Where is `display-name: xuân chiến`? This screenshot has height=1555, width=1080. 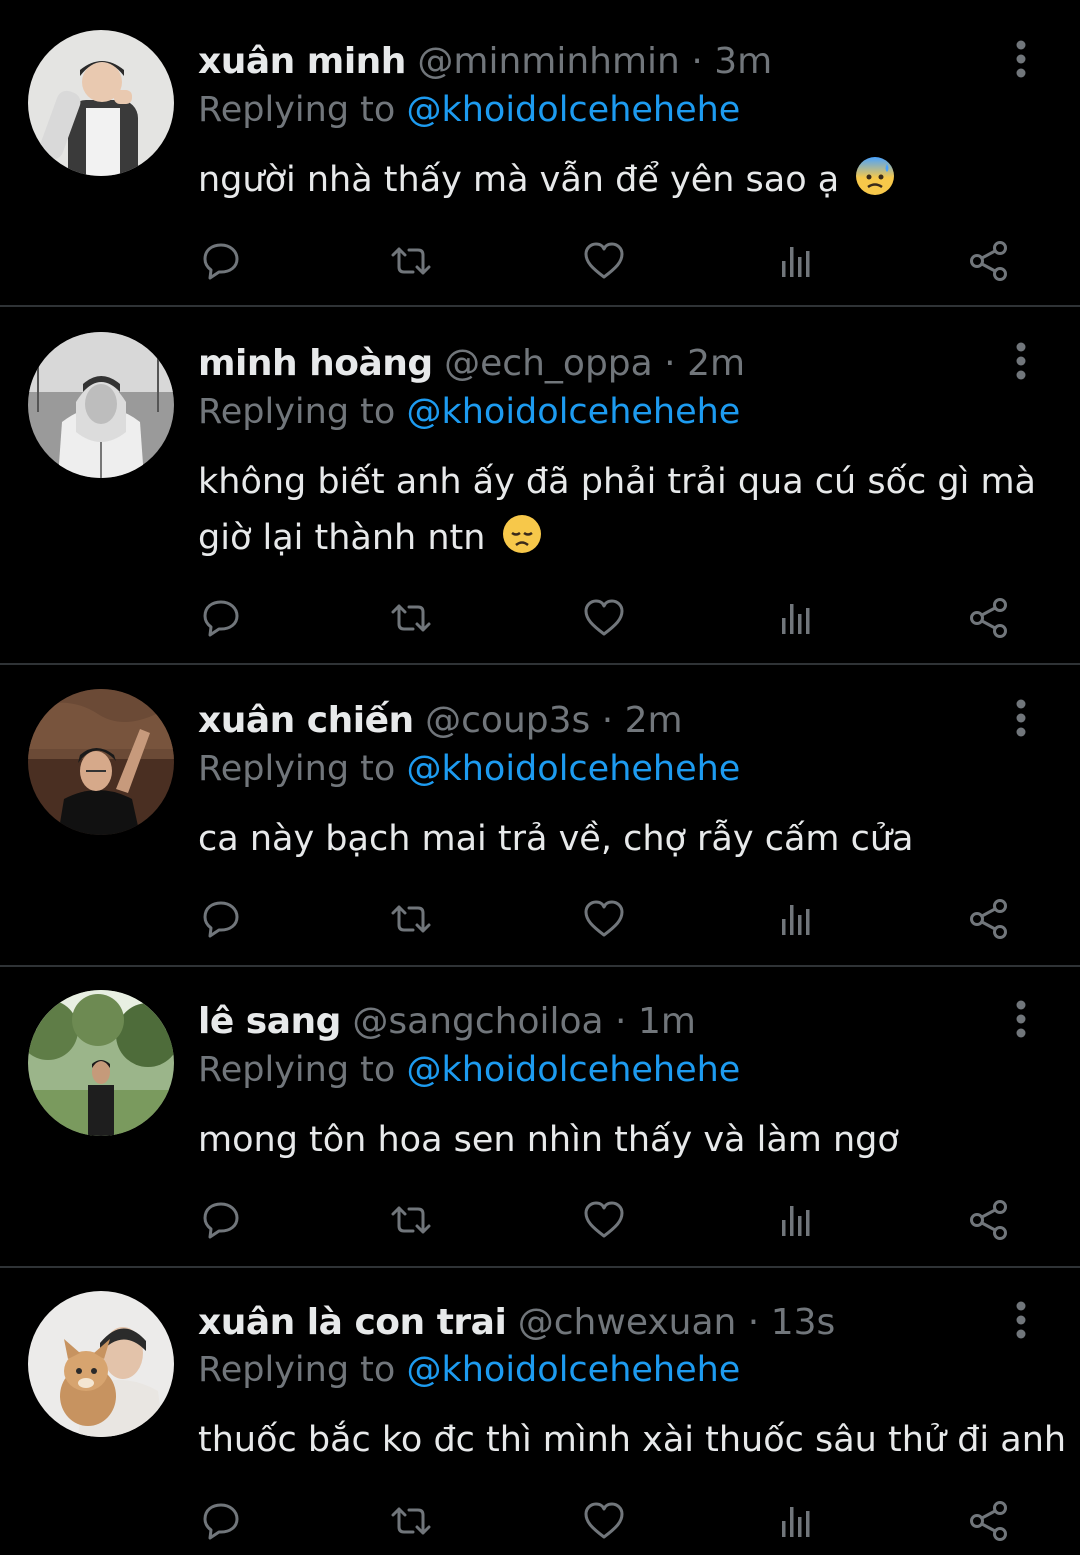
display-name: xuân chiến is located at coordinates (306, 720).